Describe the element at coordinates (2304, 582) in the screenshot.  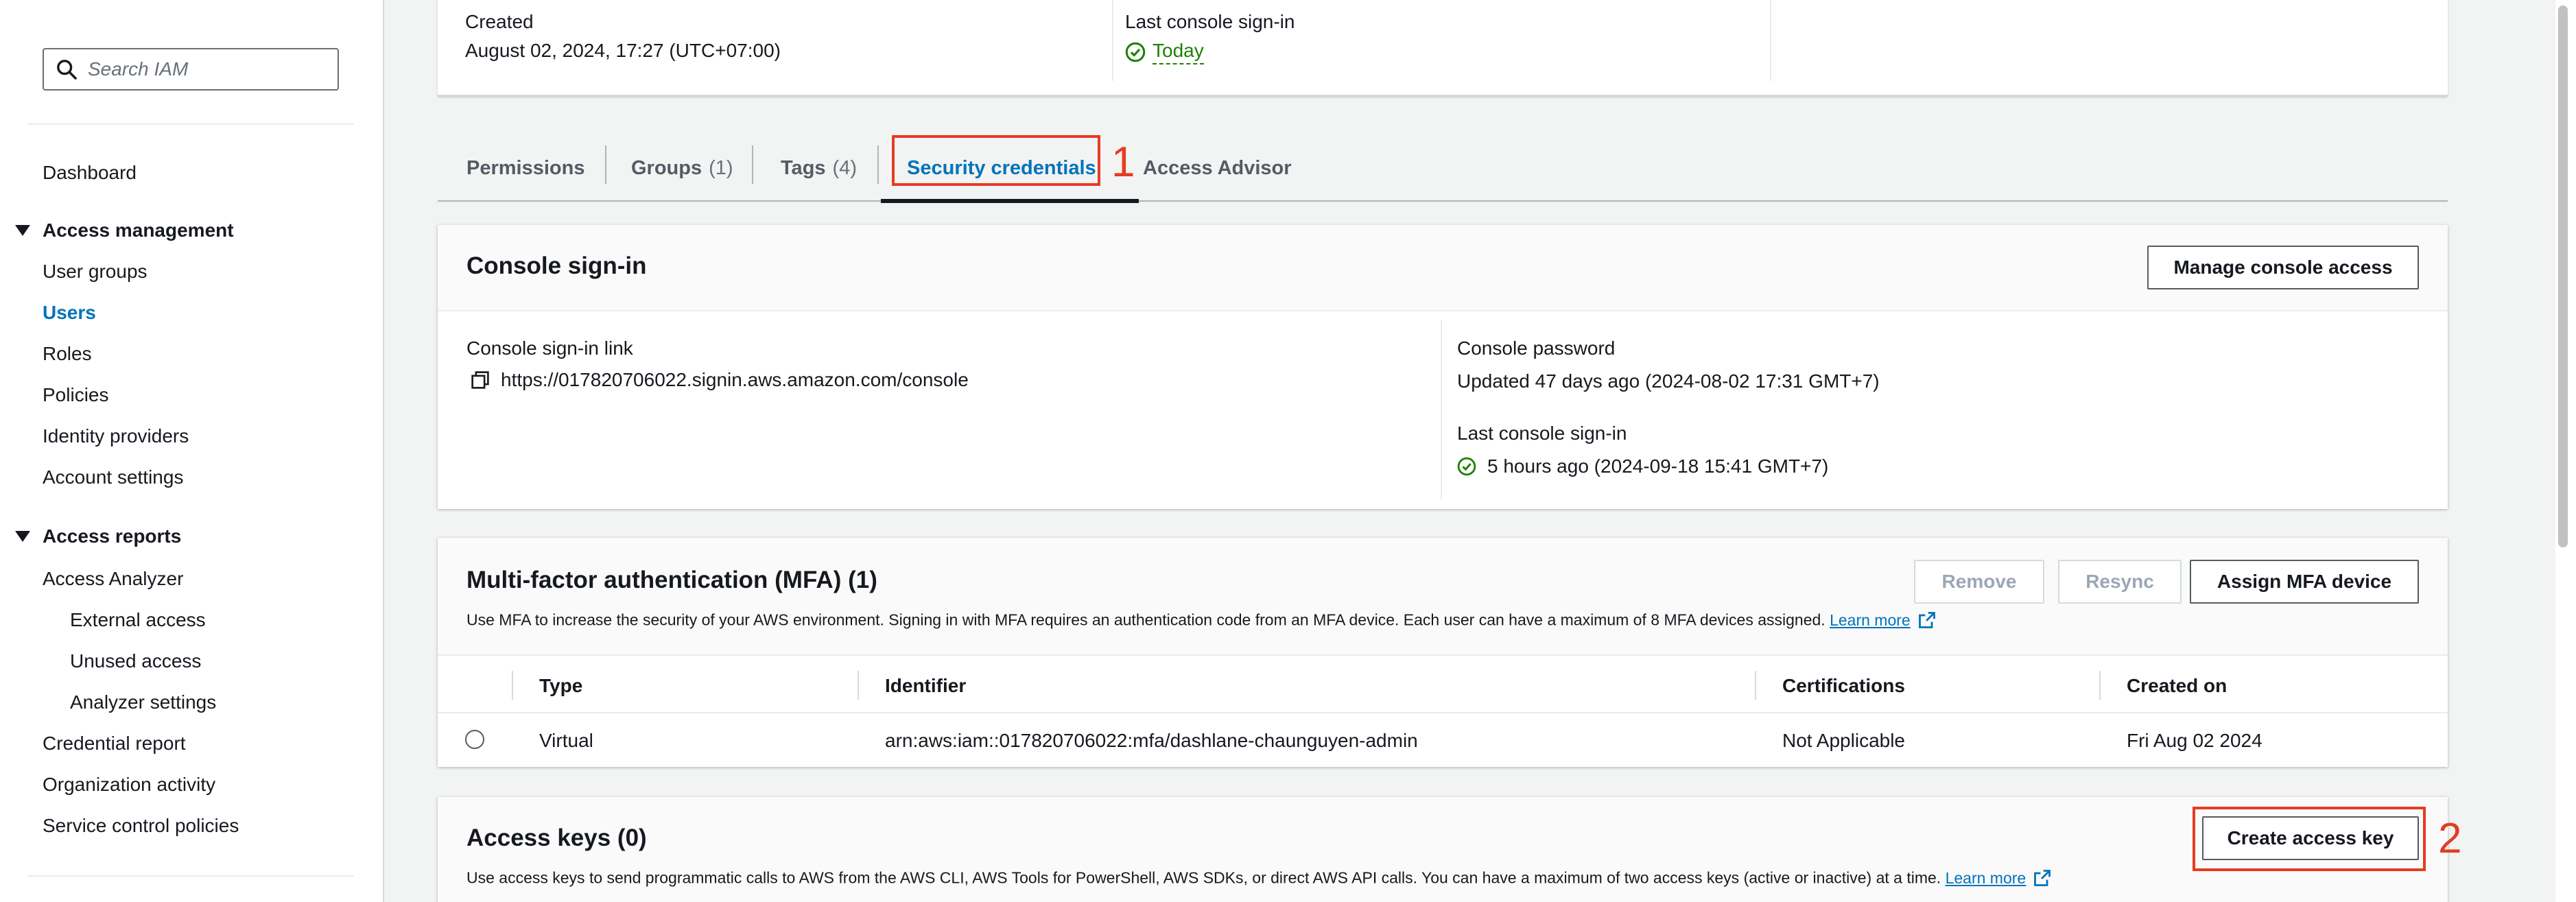
I see `assign-mfa-device-button: Assign MFA device` at that location.